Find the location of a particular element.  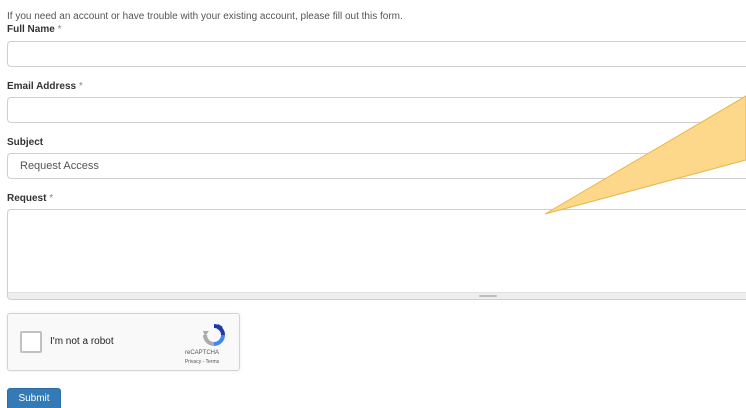

email-label: Email Address * is located at coordinates (45, 86).